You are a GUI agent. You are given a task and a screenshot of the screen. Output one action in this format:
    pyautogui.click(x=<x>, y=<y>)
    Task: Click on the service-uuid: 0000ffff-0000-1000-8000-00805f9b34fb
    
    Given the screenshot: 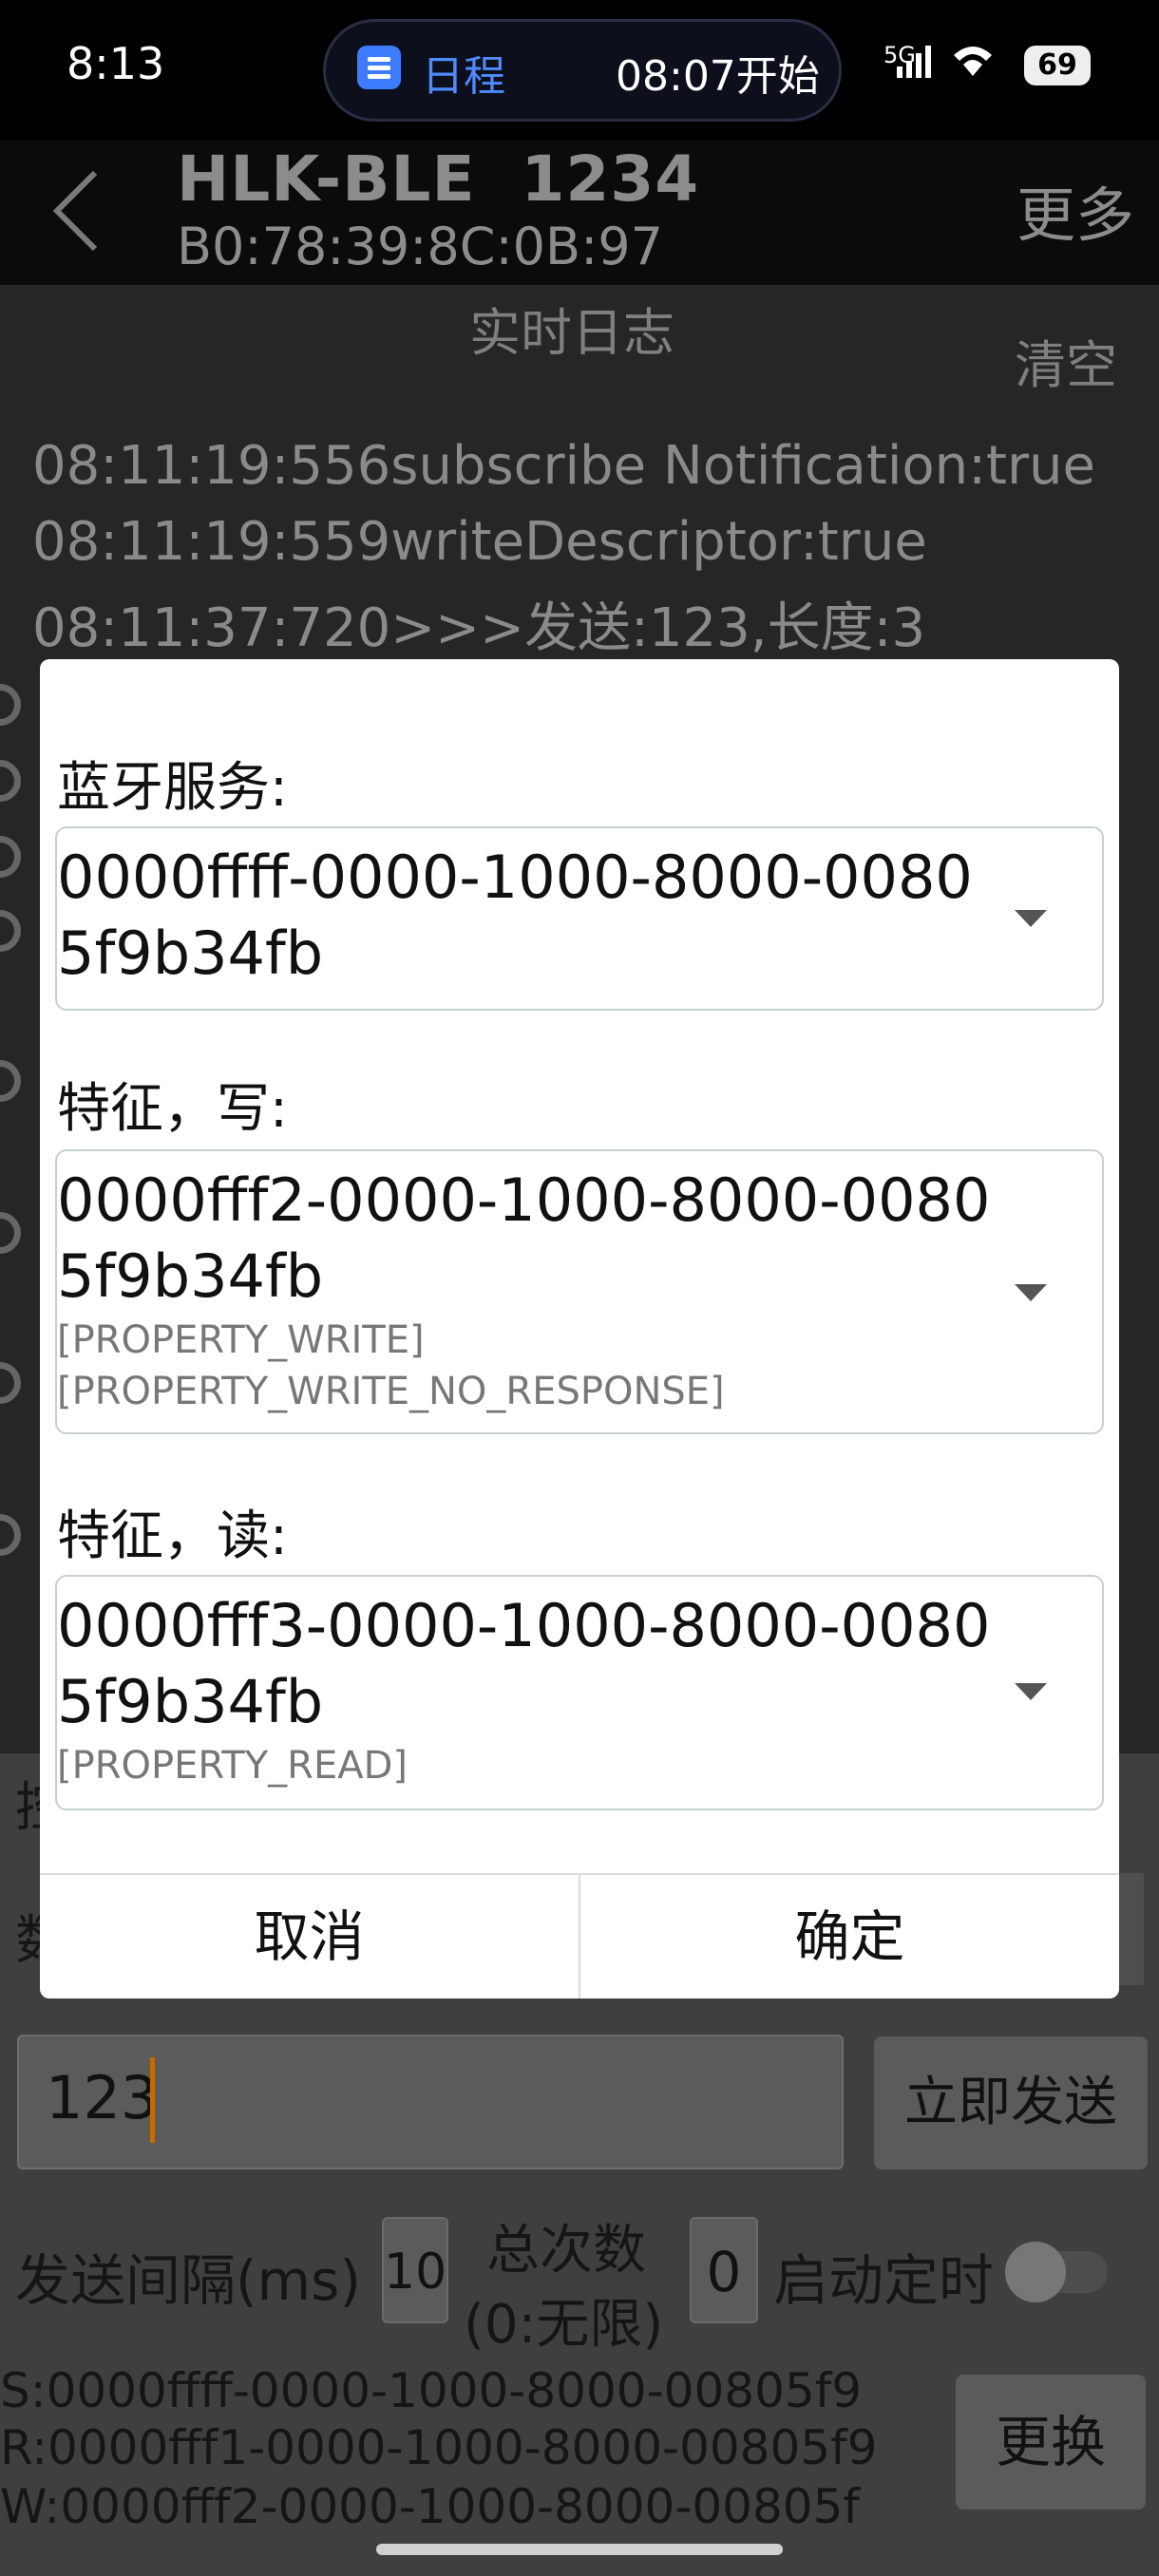 What is the action you would take?
    pyautogui.click(x=515, y=915)
    